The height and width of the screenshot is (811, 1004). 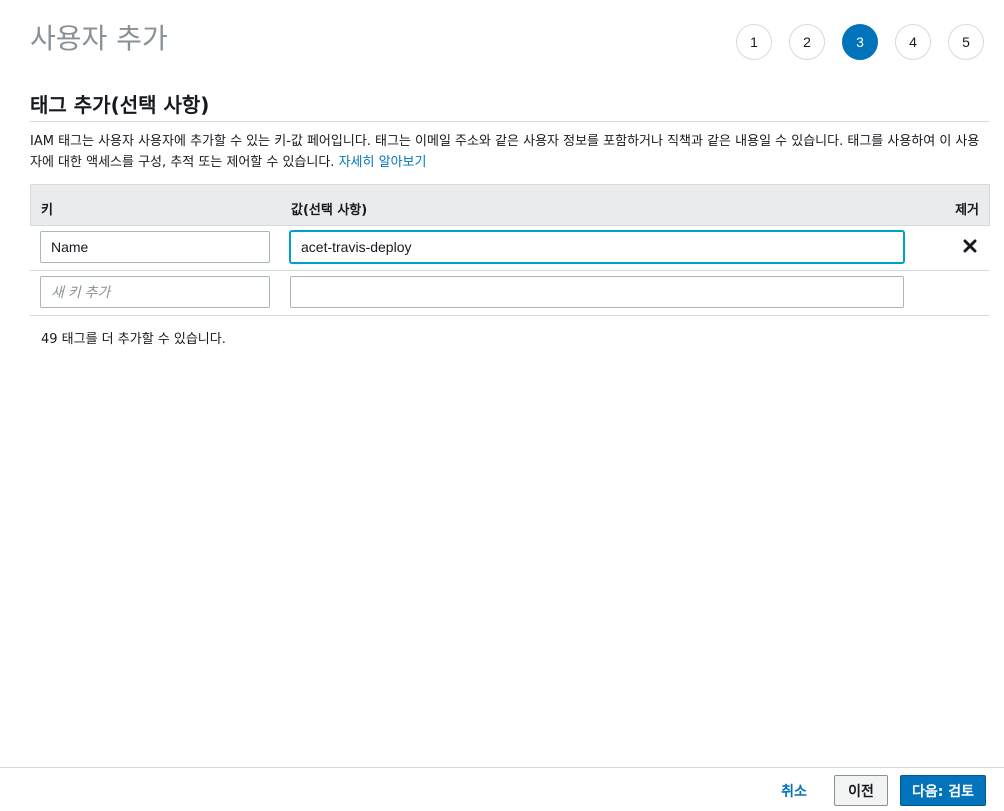 What do you see at coordinates (967, 210) in the screenshot?
I see `column-header-remove: 제거` at bounding box center [967, 210].